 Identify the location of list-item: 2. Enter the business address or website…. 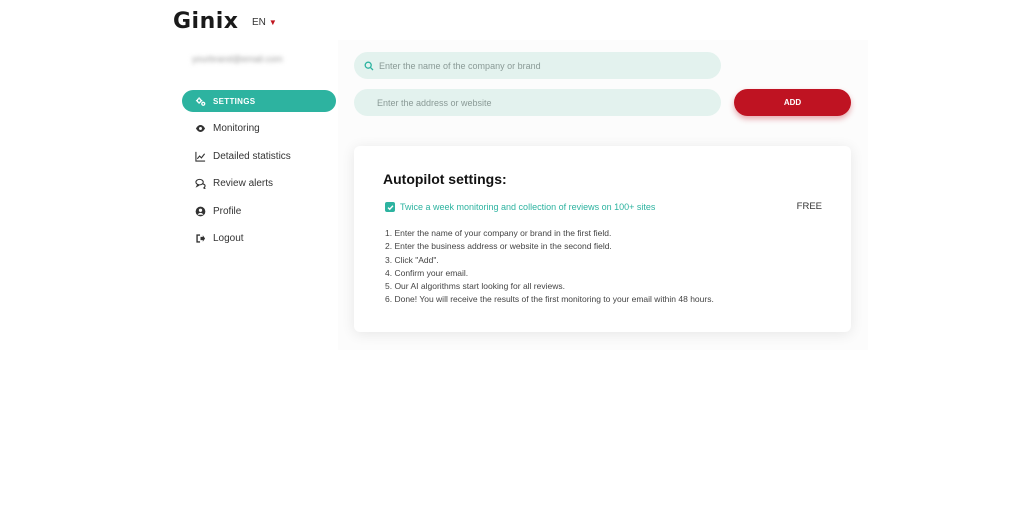
(498, 246).